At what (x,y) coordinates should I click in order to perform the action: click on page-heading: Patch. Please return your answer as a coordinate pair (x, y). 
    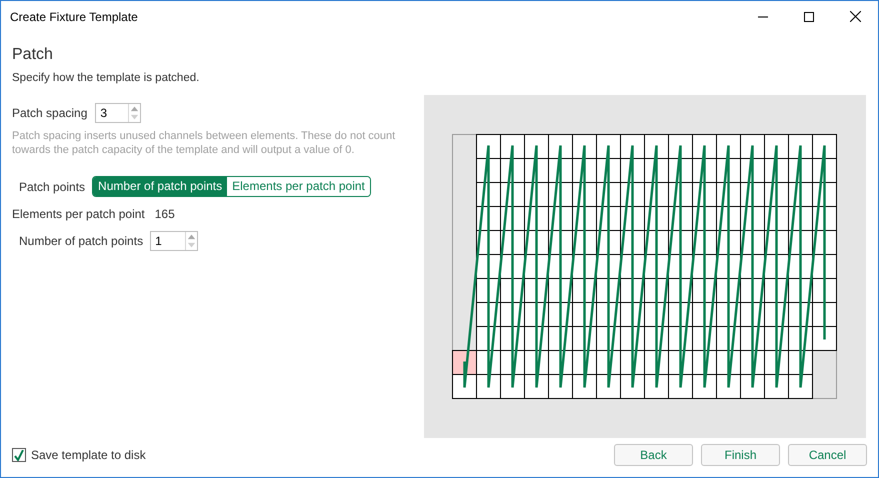
    Looking at the image, I should click on (33, 55).